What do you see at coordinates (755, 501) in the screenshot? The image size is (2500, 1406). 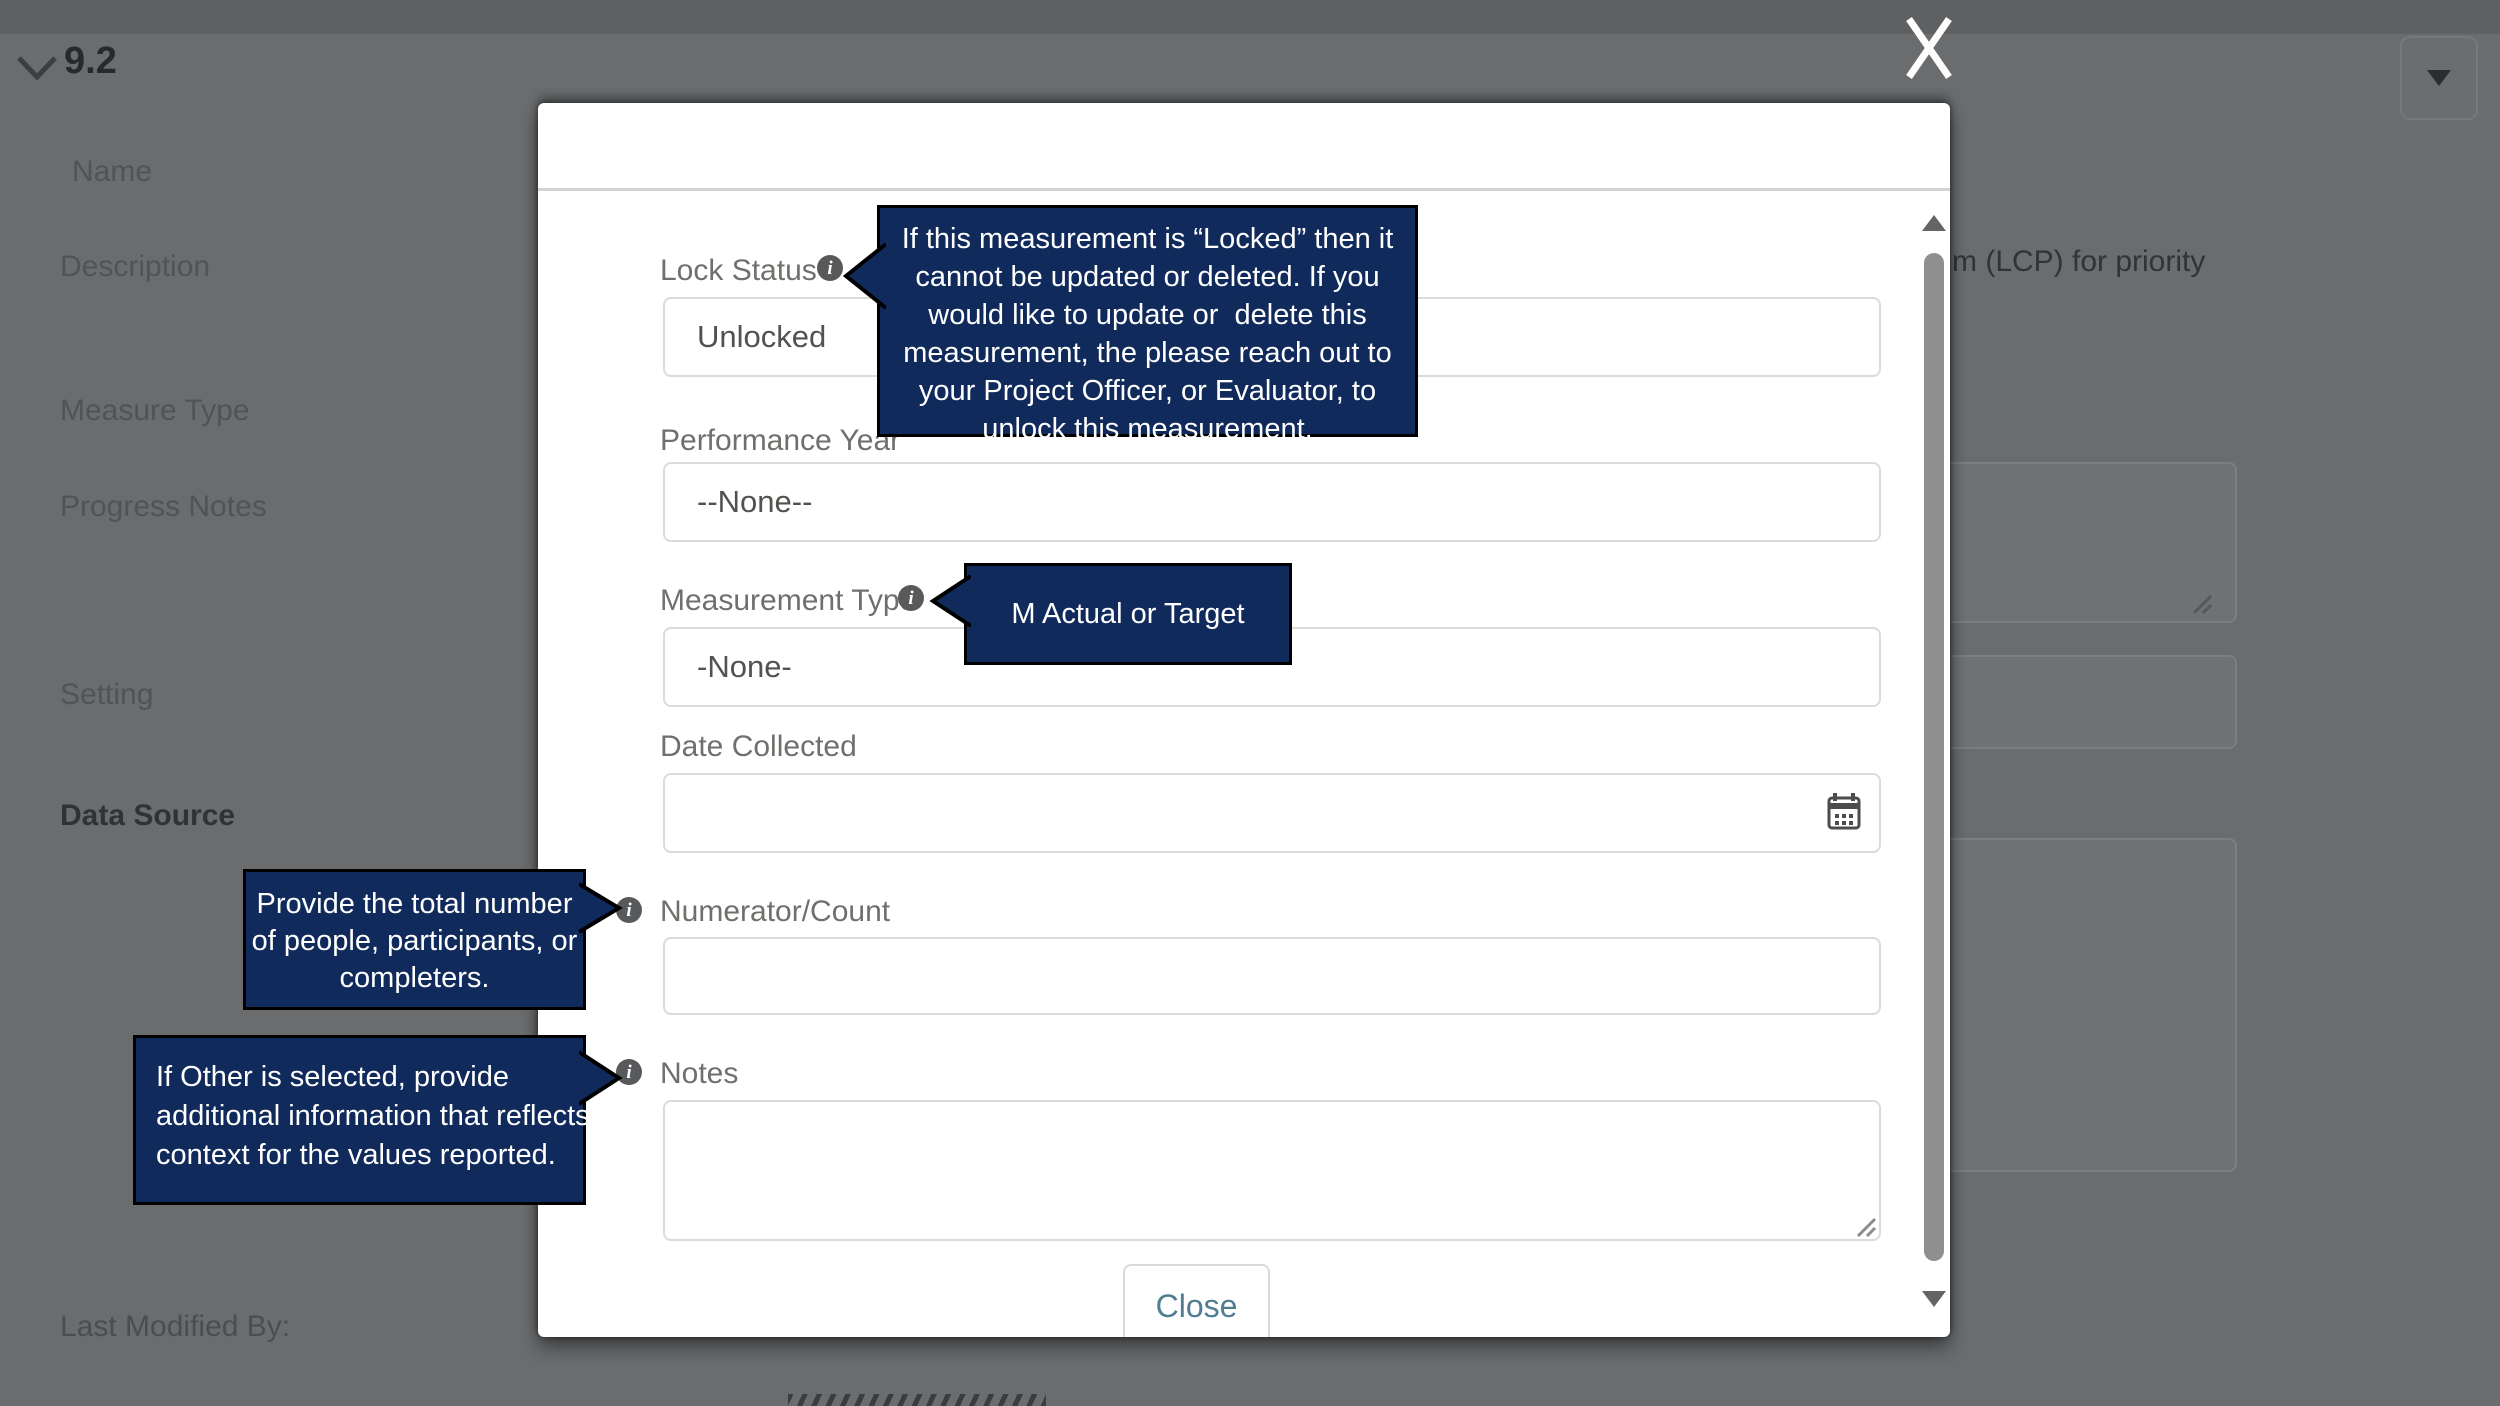 I see `performance-year-value: --None--` at bounding box center [755, 501].